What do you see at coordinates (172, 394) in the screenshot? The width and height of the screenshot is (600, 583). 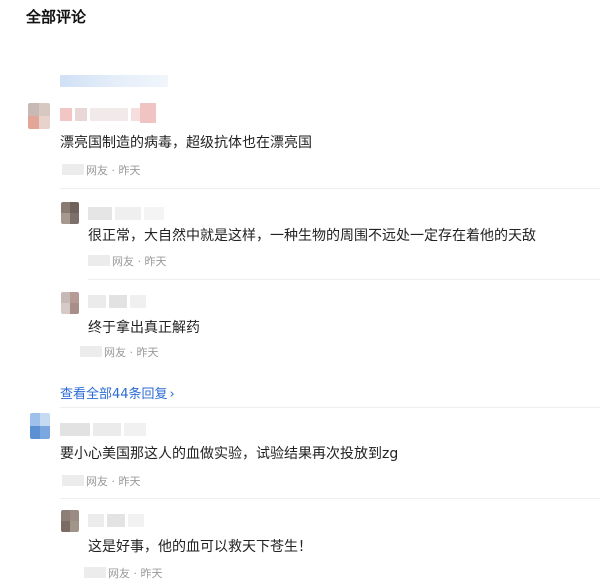 I see `chevron-right-icon: ›` at bounding box center [172, 394].